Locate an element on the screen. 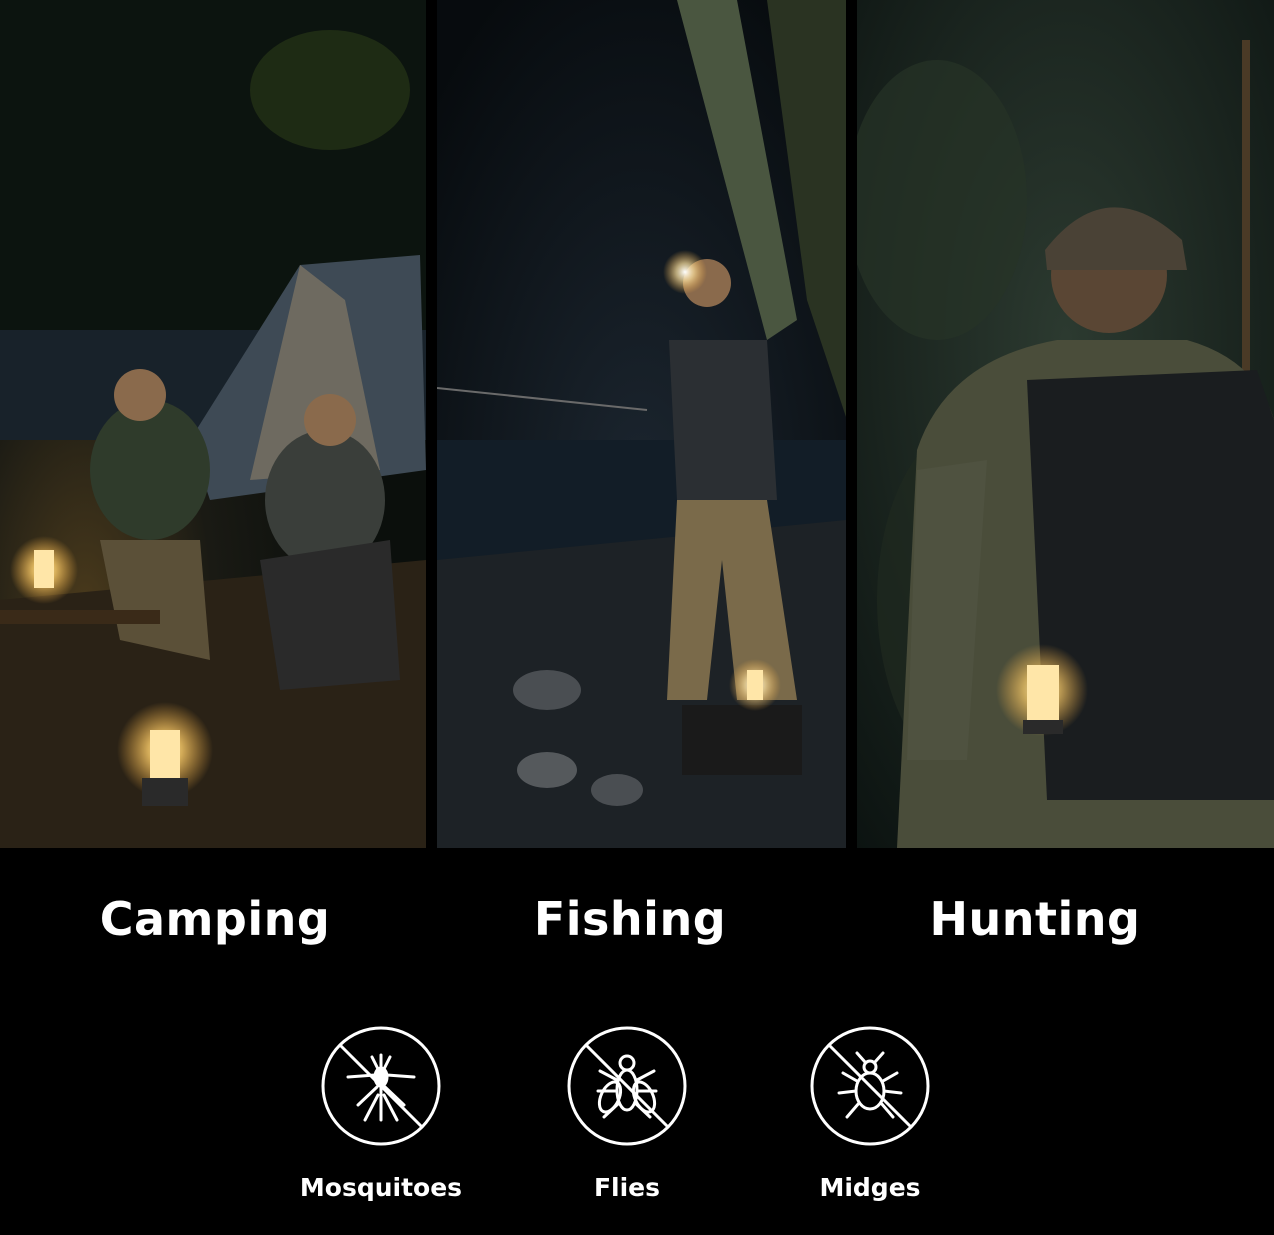 This screenshot has height=1235, width=1274. activity-label-camping: Camping is located at coordinates (215, 919).